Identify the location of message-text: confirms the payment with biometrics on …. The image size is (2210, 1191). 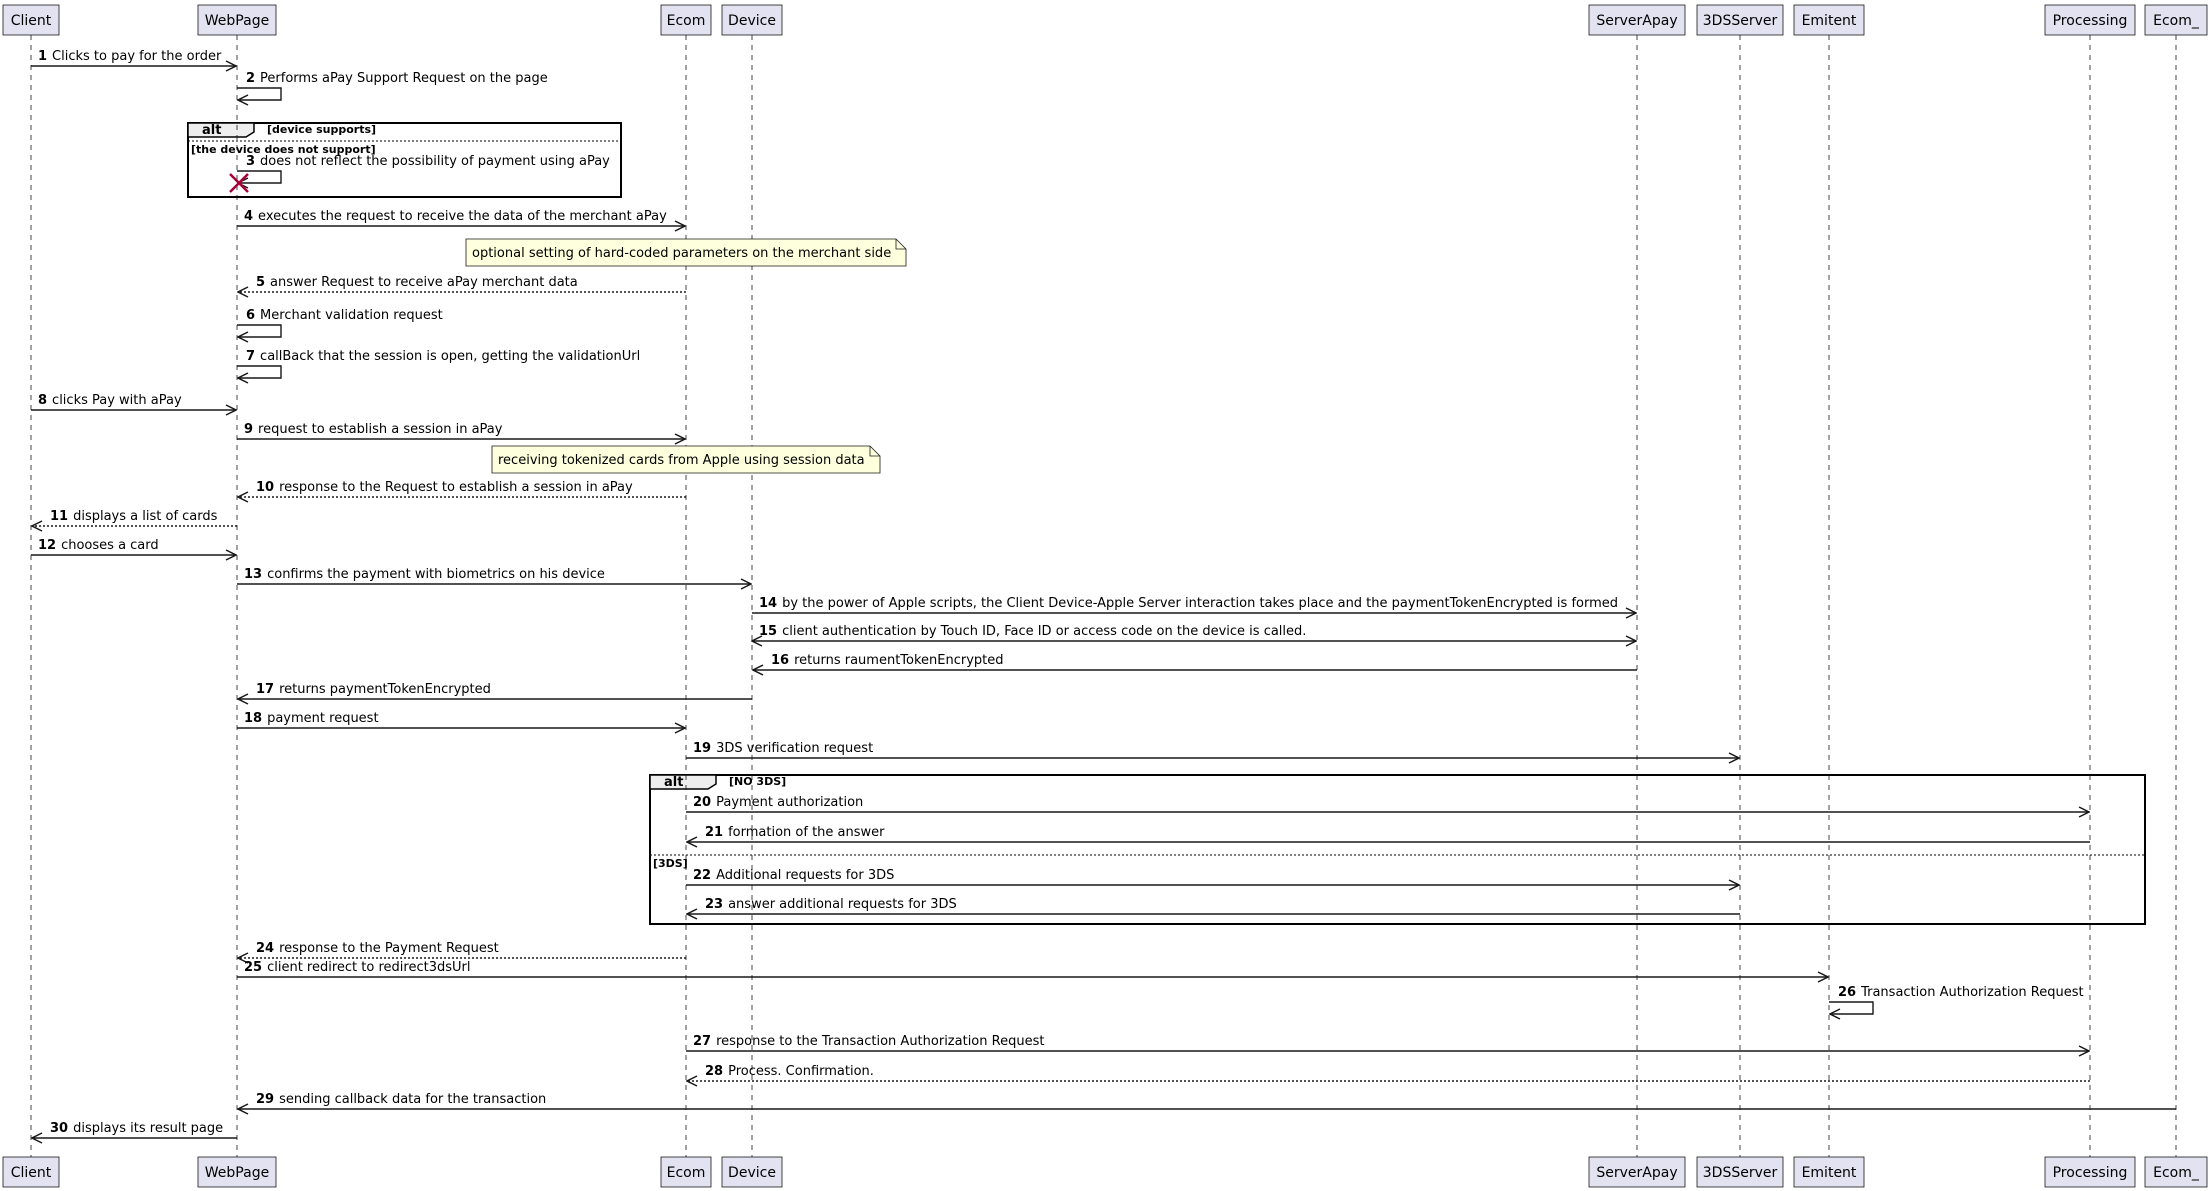
(436, 574).